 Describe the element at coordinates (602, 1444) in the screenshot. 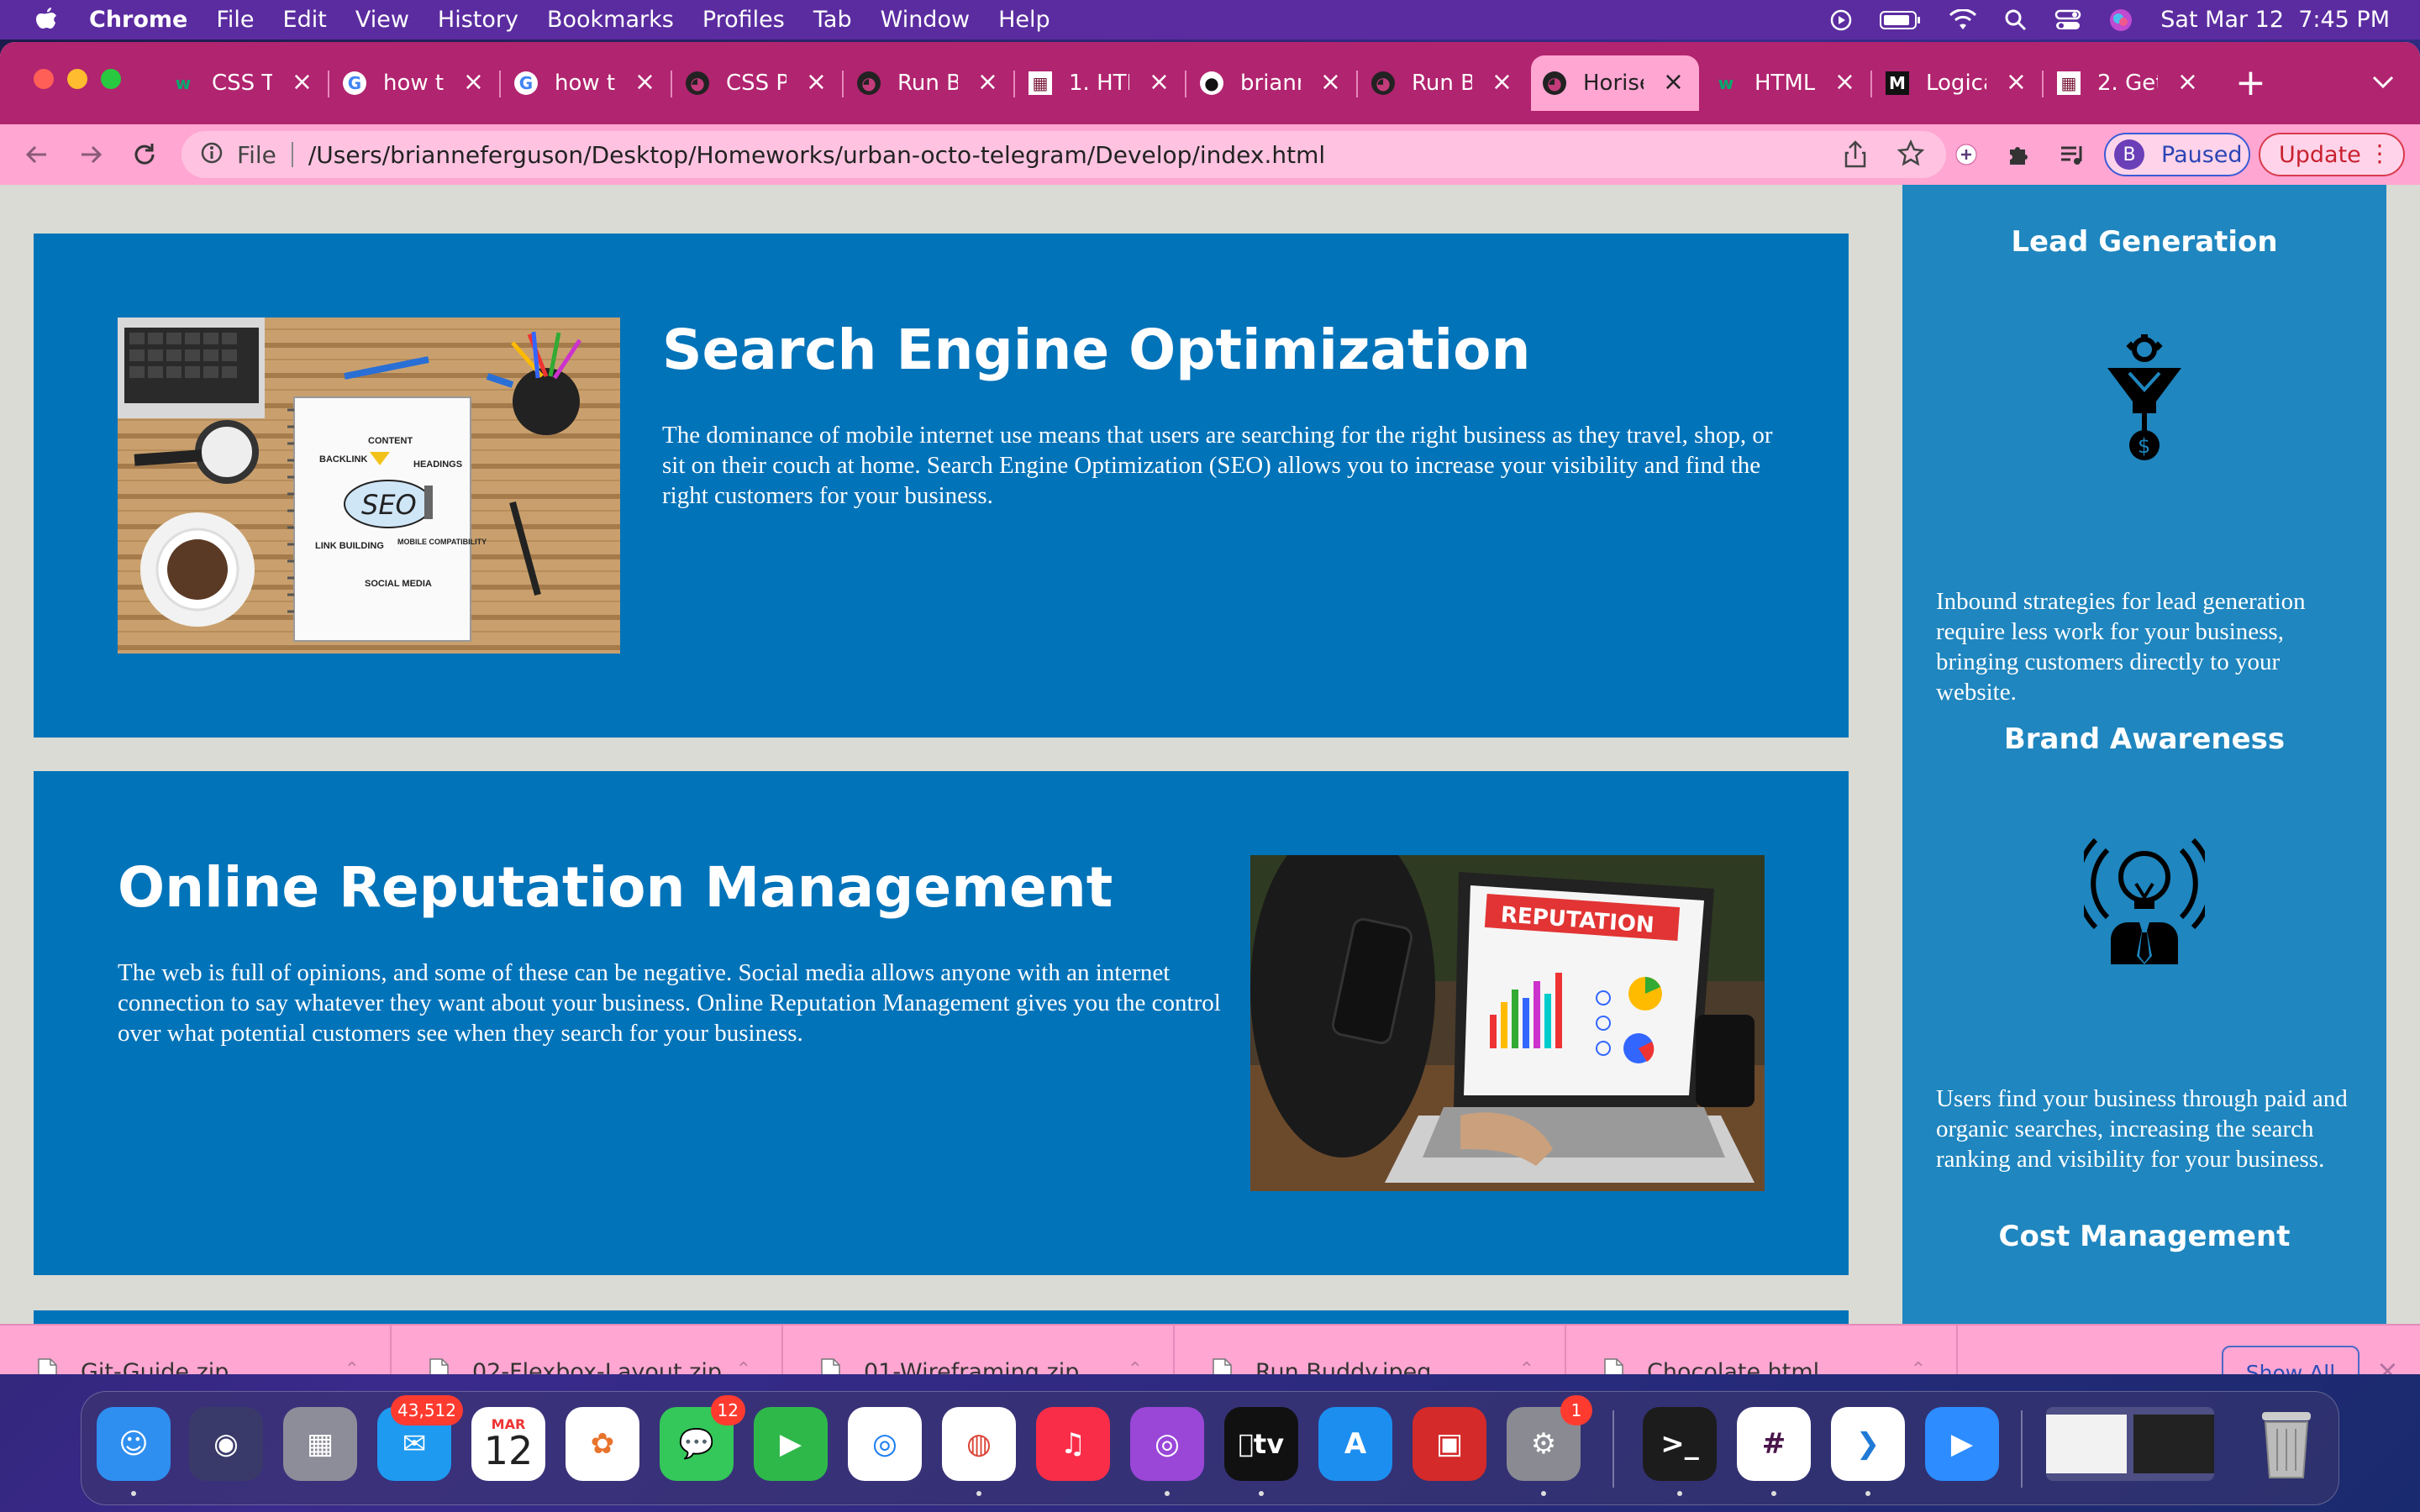

I see `dock-photos-icon: ✿` at that location.